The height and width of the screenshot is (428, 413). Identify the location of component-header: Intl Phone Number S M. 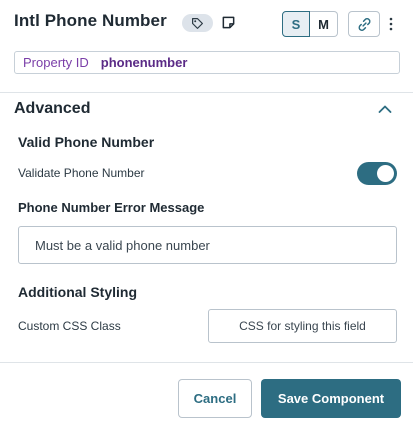
(206, 23).